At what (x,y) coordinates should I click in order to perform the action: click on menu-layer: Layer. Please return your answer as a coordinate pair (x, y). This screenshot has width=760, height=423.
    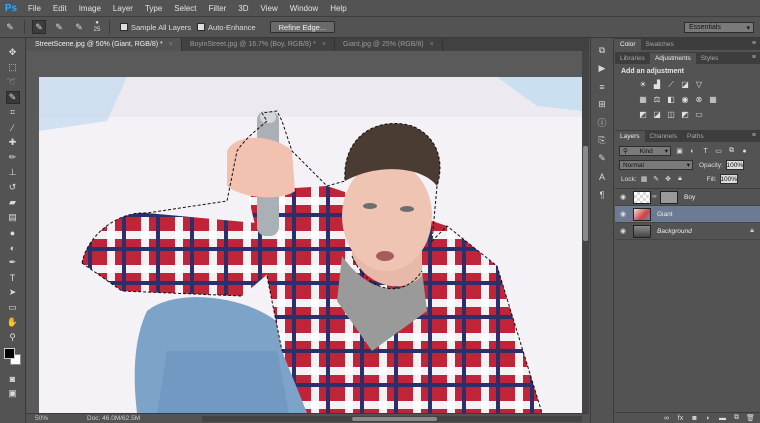
    Looking at the image, I should click on (123, 8).